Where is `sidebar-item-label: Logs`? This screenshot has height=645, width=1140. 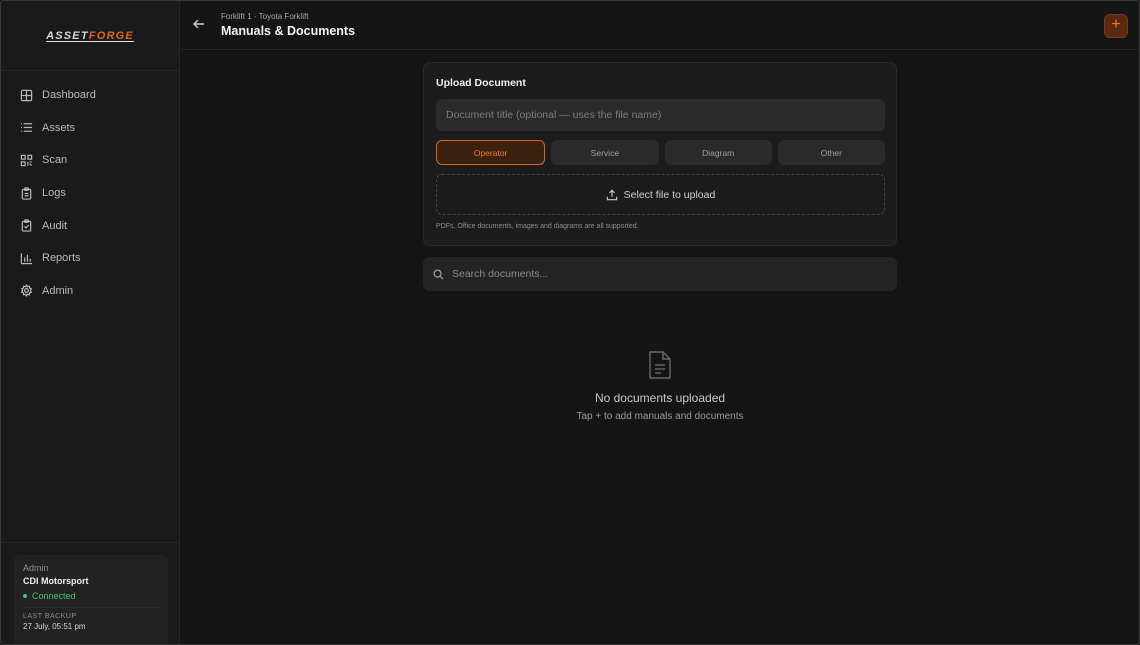 sidebar-item-label: Logs is located at coordinates (54, 193).